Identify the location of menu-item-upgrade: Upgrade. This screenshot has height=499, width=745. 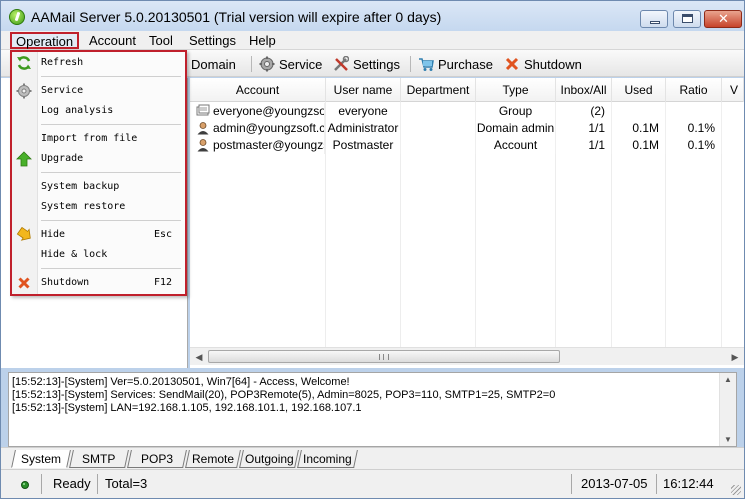
(98, 159).